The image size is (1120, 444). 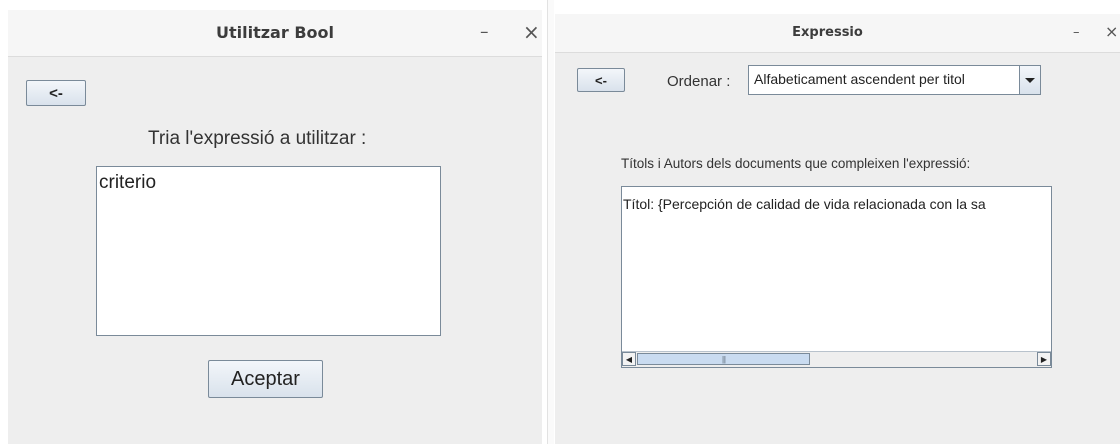 What do you see at coordinates (550, 222) in the screenshot?
I see `window-divider` at bounding box center [550, 222].